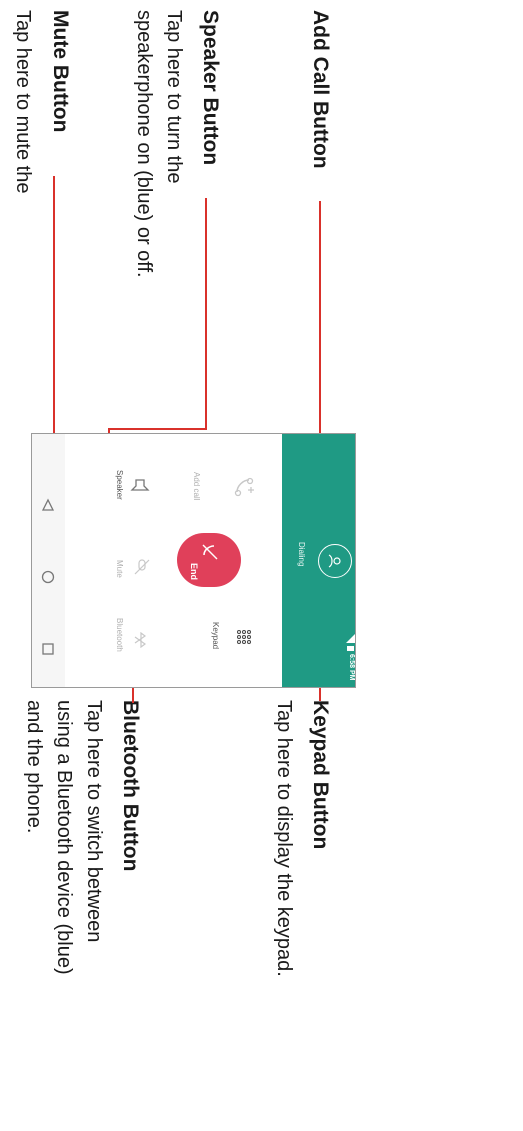 The width and height of the screenshot is (523, 1131). I want to click on recents-icon, so click(48, 649).